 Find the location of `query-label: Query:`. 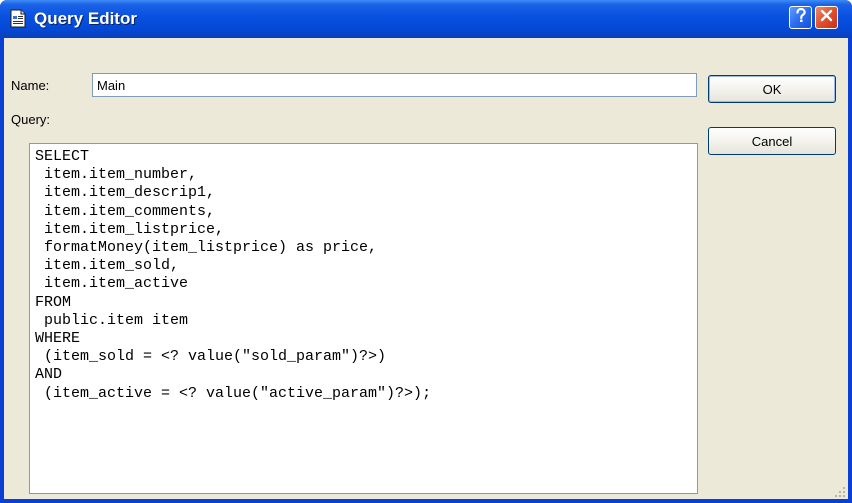

query-label: Query: is located at coordinates (31, 119).